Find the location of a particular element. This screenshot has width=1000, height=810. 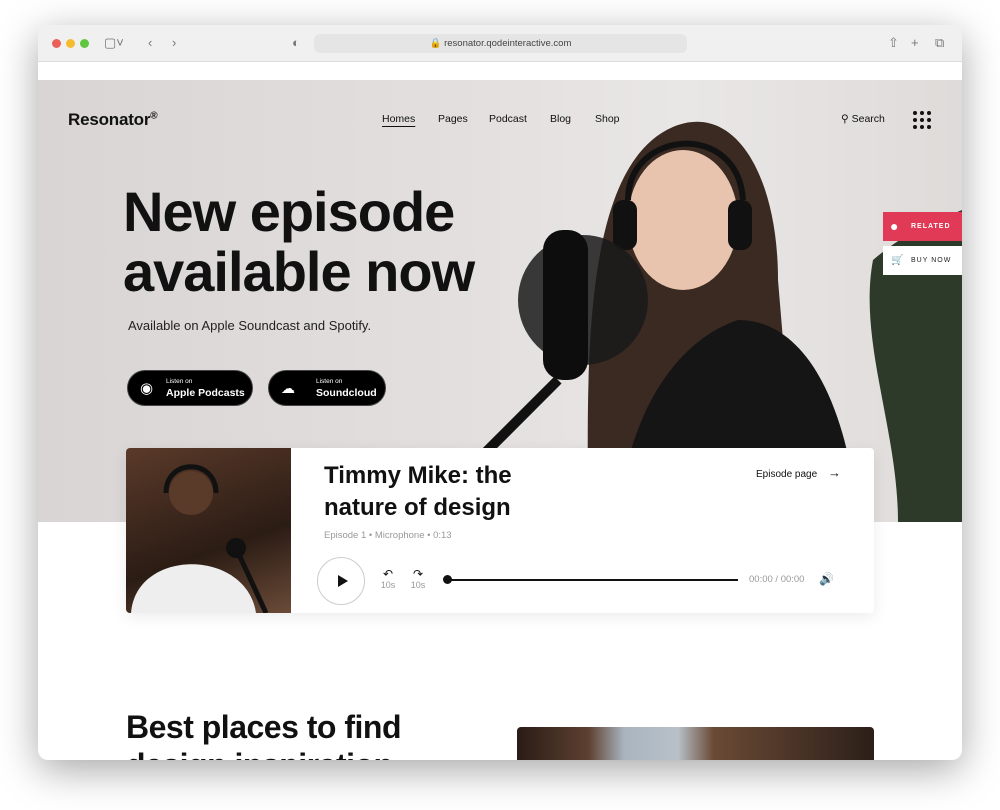

podcast-icon: ◉ is located at coordinates (147, 388).